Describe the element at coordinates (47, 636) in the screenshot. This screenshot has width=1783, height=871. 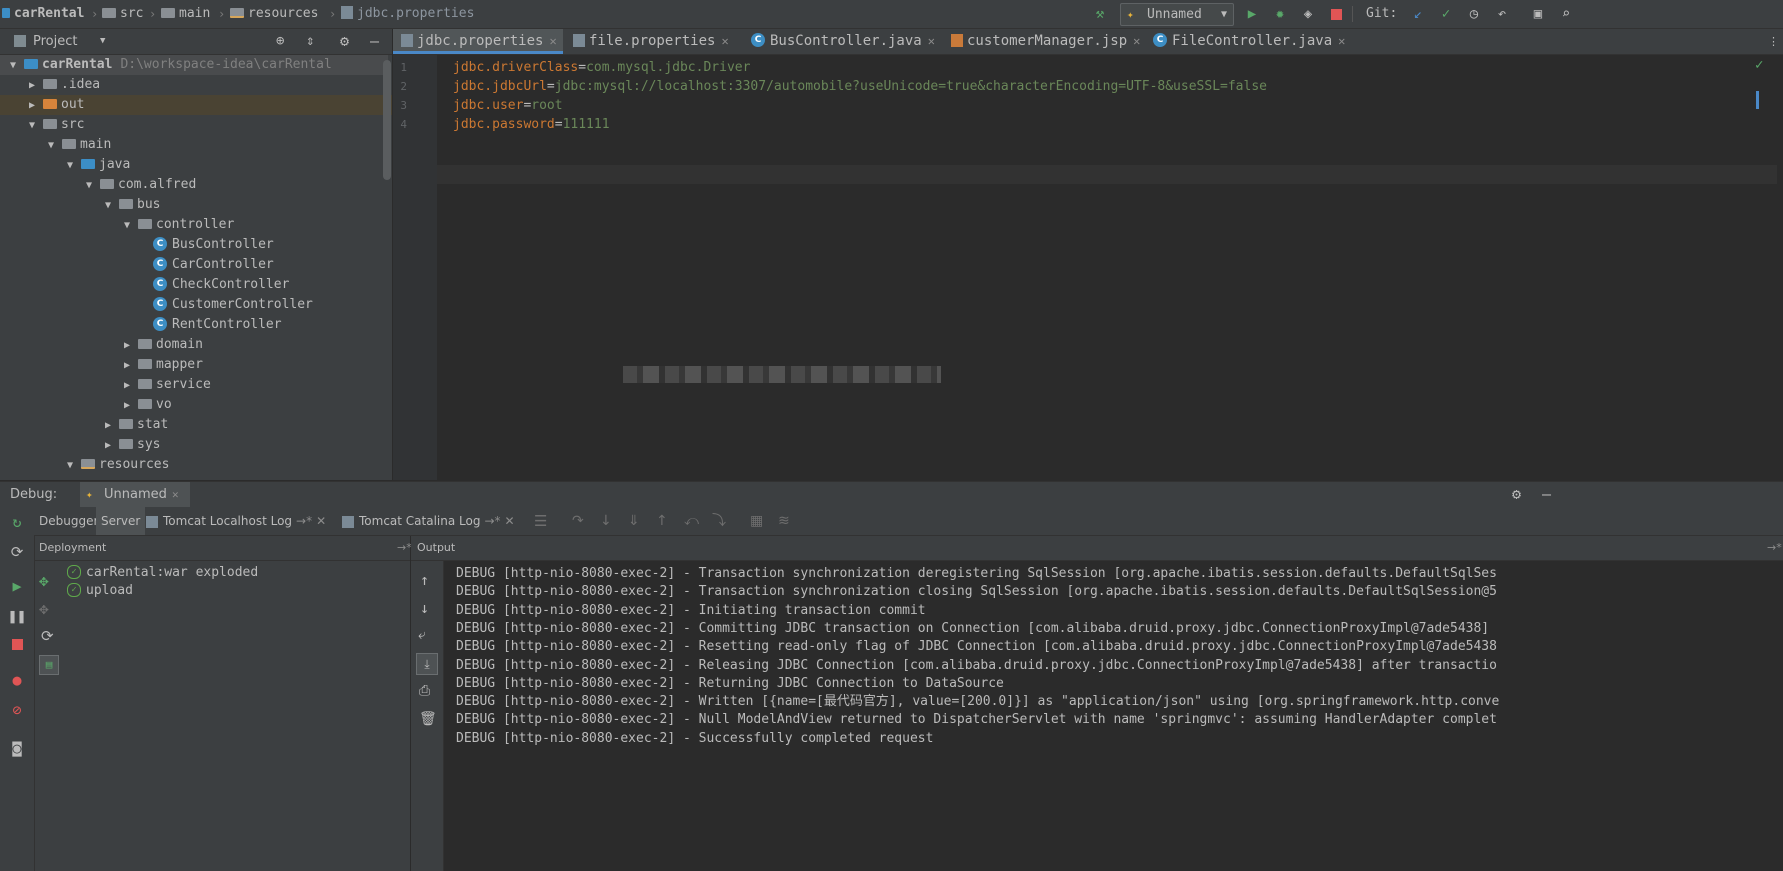
I see `refresh-icon: ⟳` at that location.